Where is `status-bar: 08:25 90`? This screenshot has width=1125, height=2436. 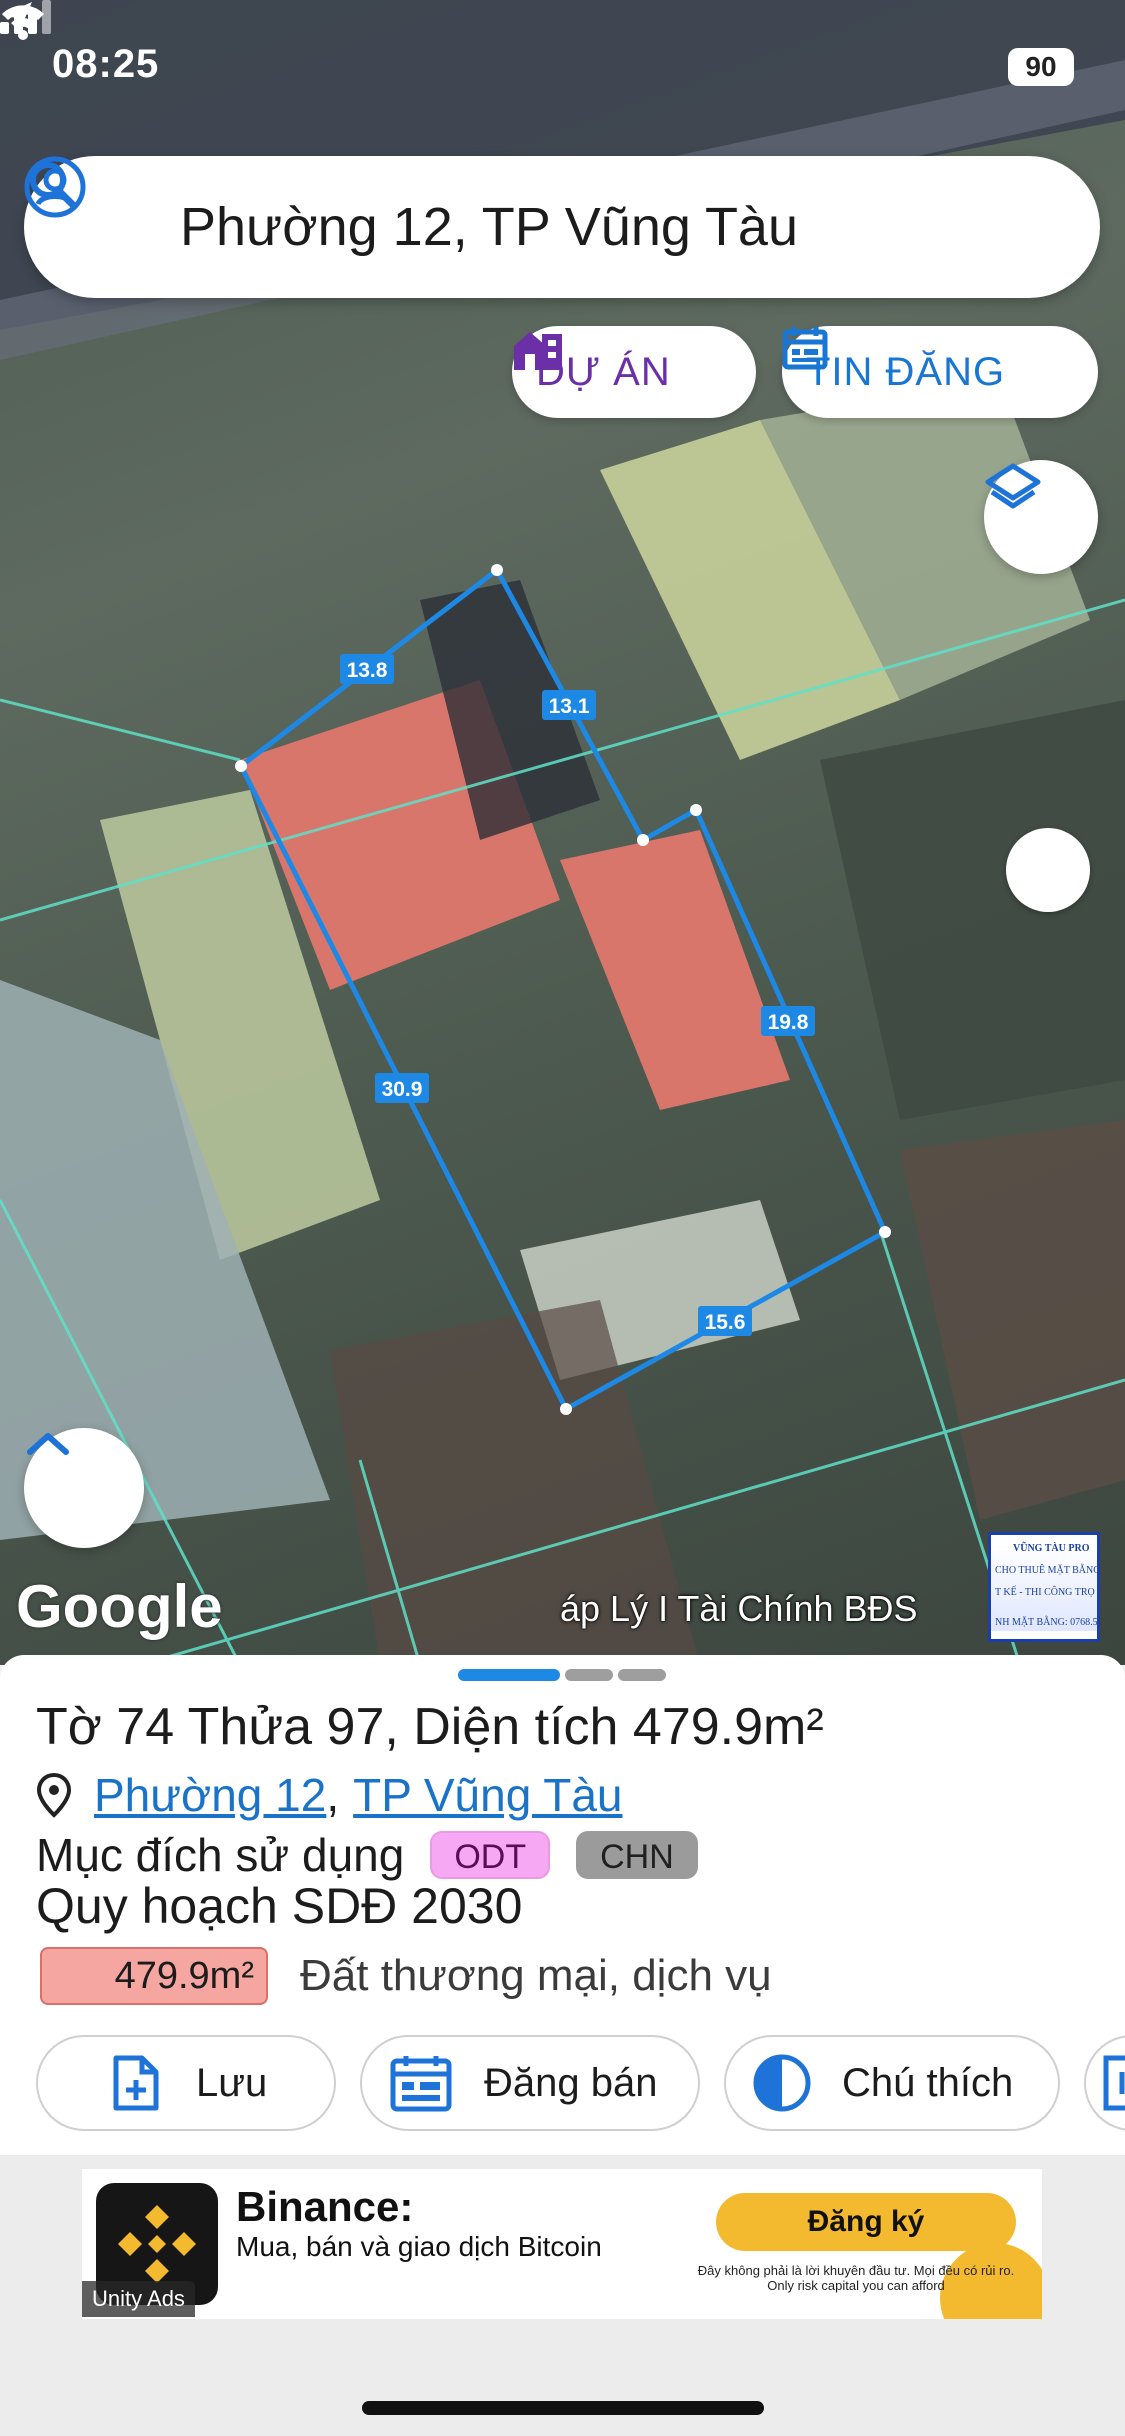
status-bar: 08:25 90 is located at coordinates (562, 65).